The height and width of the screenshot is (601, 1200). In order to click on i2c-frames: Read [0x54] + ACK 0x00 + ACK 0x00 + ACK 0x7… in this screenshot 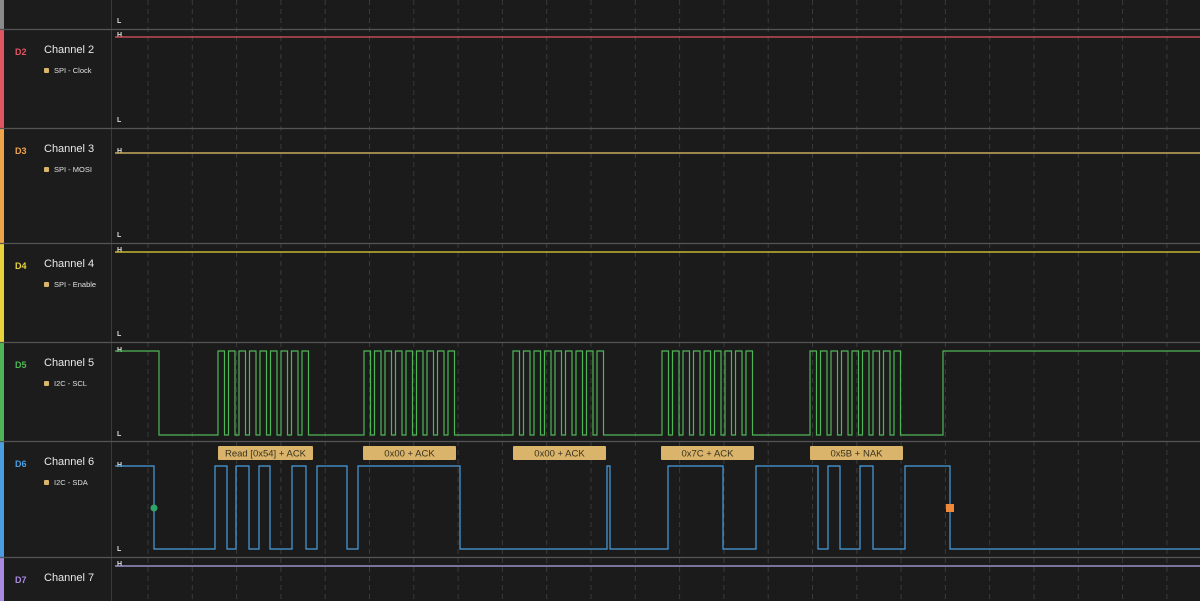, I will do `click(560, 453)`.